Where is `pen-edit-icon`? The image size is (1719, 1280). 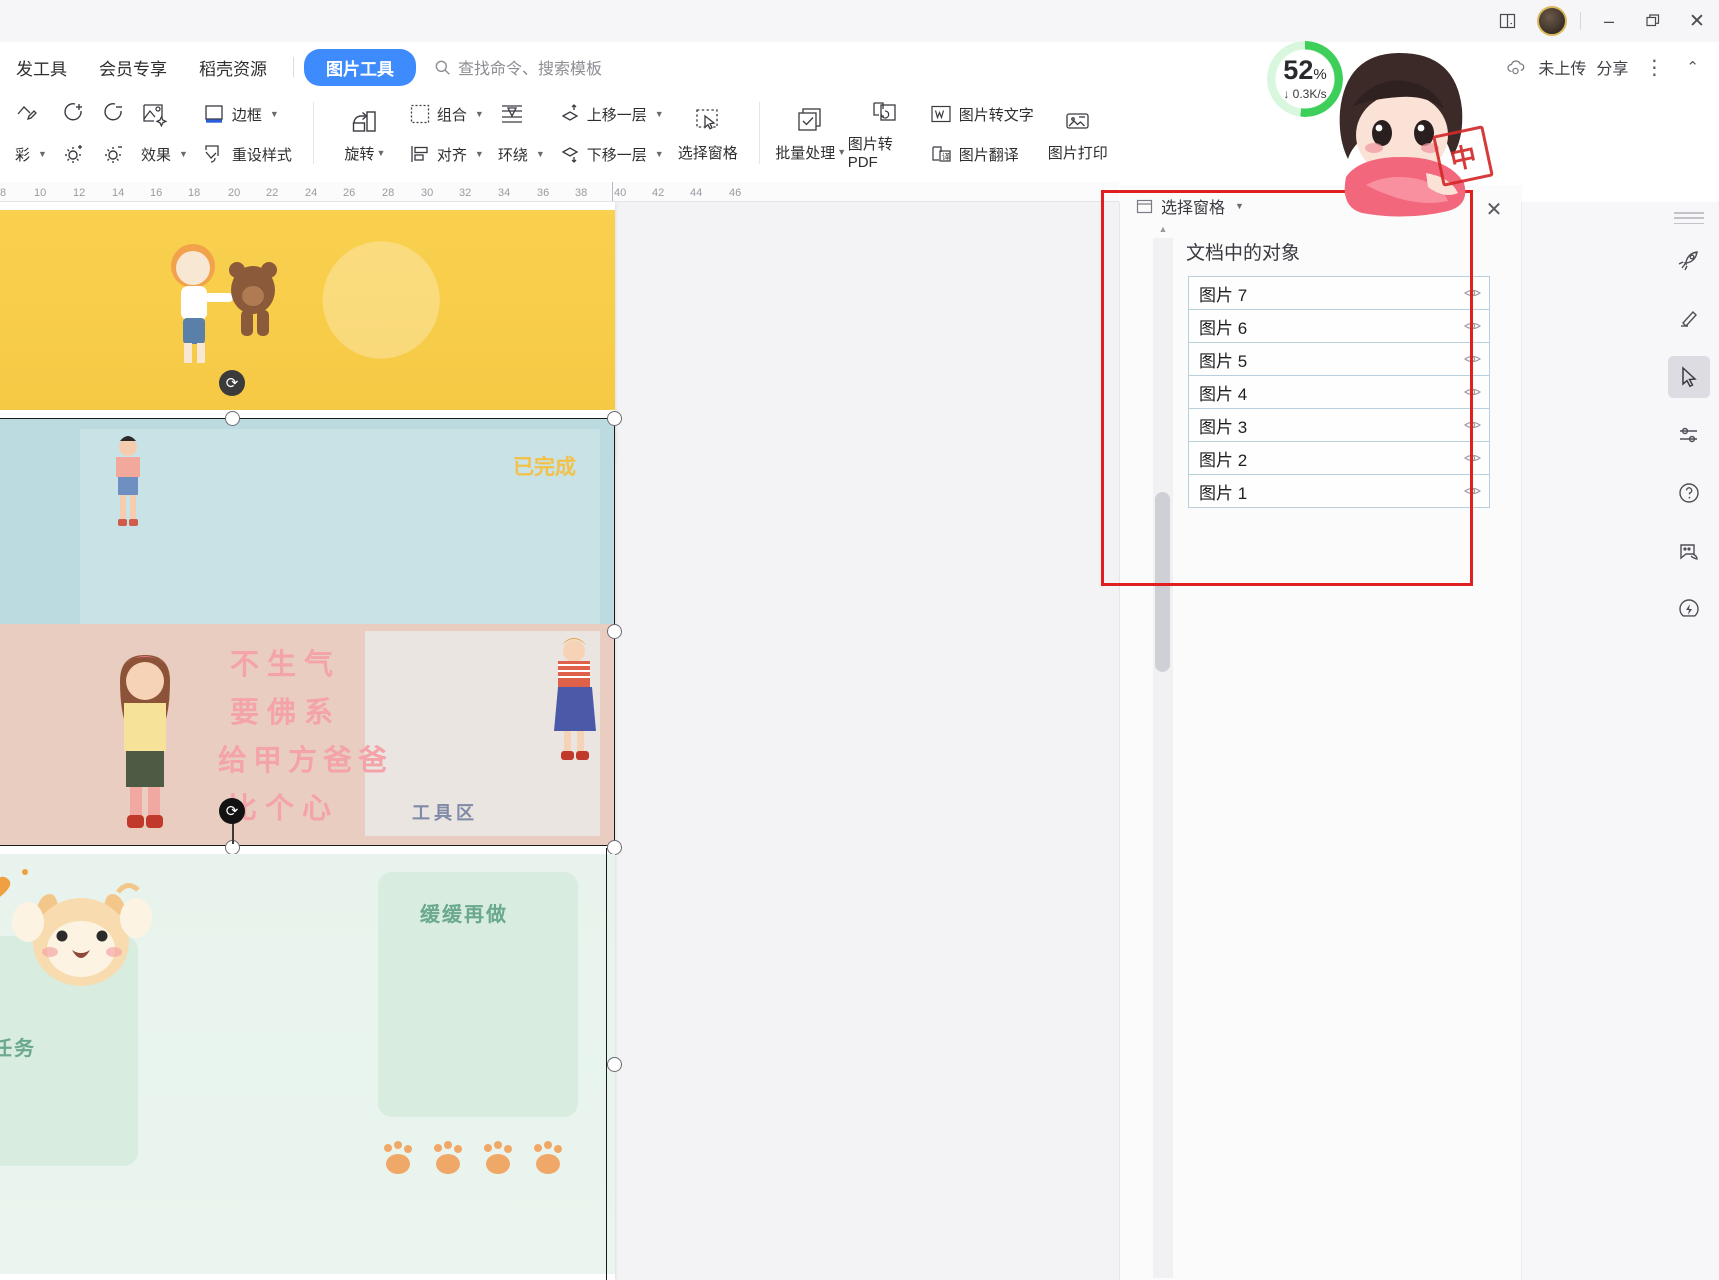
pen-edit-icon is located at coordinates (1689, 319).